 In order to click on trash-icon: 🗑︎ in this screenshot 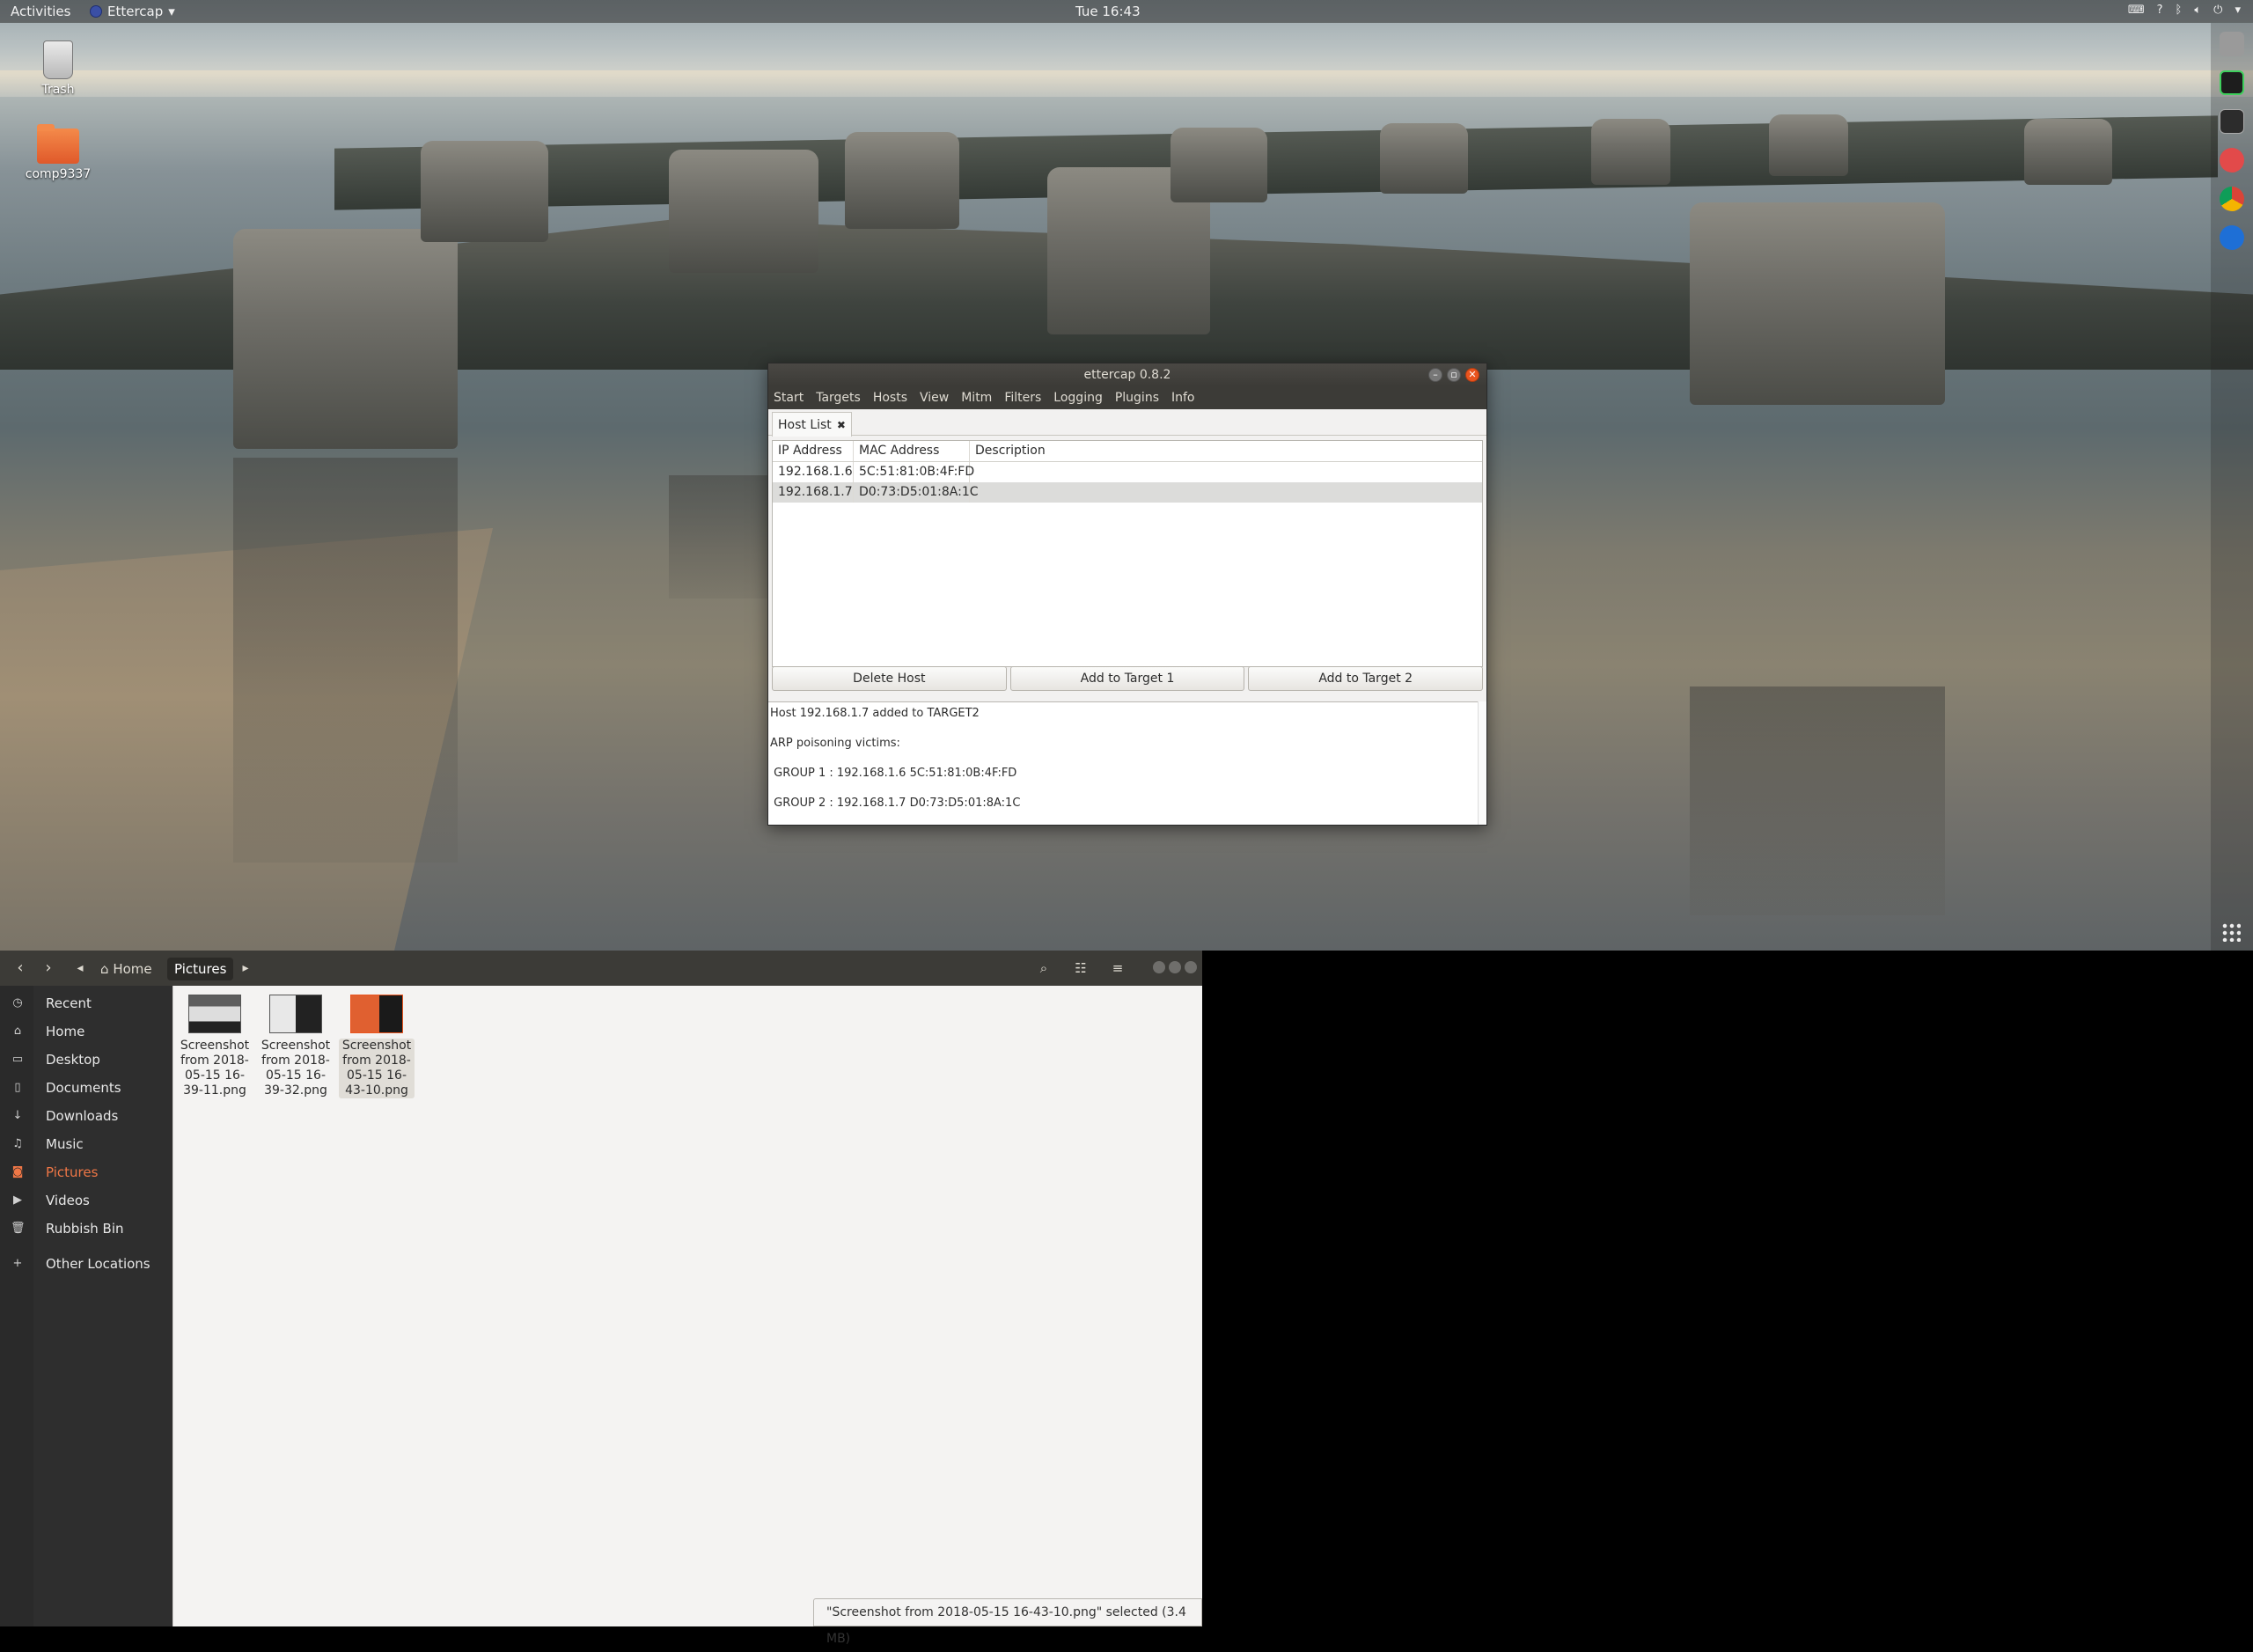, I will do `click(18, 1228)`.